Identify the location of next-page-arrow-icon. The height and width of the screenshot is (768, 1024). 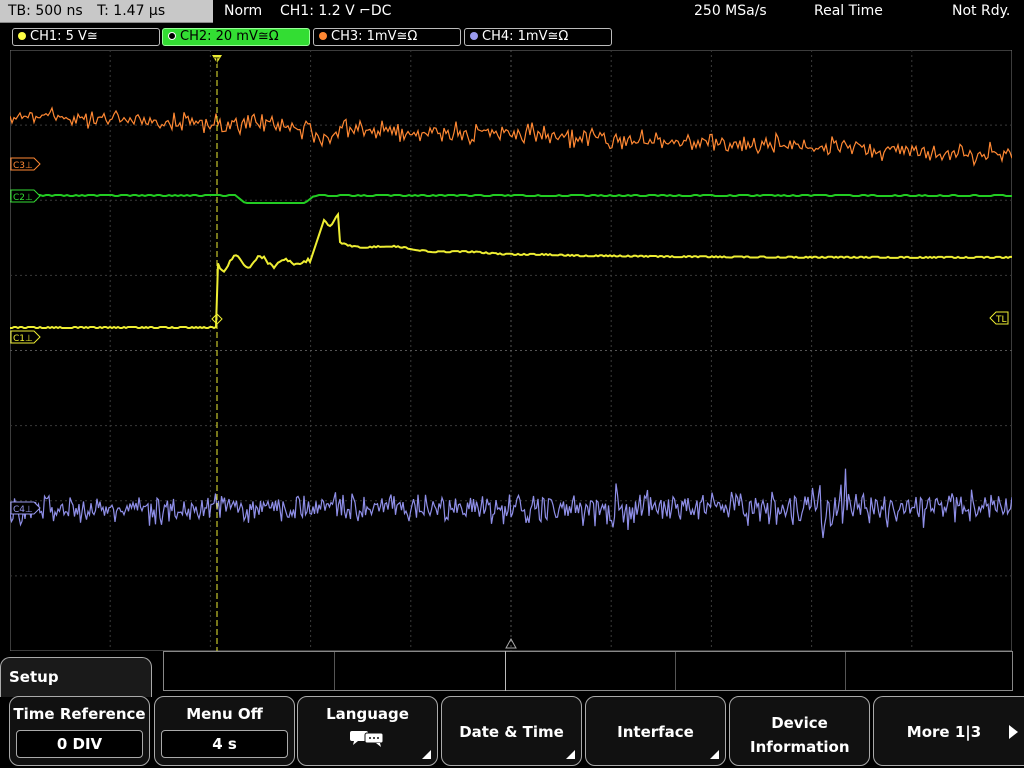
(1013, 732).